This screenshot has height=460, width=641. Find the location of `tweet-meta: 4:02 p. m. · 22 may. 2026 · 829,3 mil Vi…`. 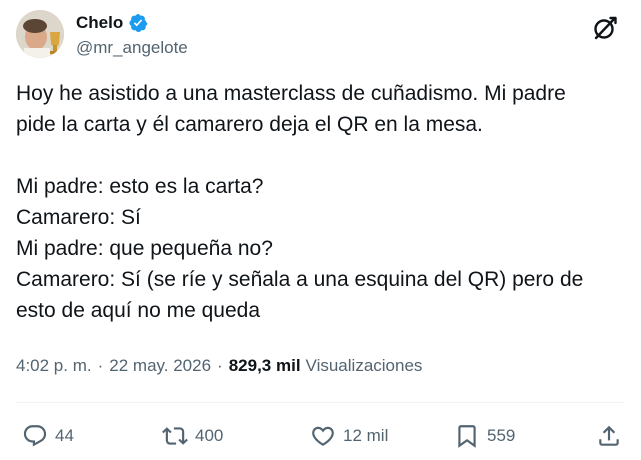

tweet-meta: 4:02 p. m. · 22 may. 2026 · 829,3 mil Vi… is located at coordinates (219, 366).